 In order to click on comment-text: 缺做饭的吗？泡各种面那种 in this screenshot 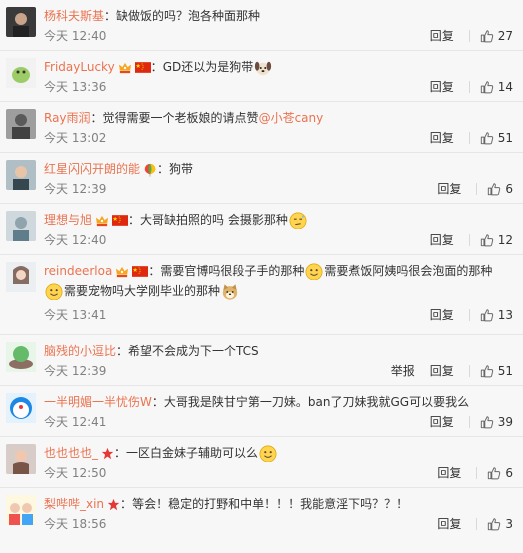, I will do `click(188, 16)`.